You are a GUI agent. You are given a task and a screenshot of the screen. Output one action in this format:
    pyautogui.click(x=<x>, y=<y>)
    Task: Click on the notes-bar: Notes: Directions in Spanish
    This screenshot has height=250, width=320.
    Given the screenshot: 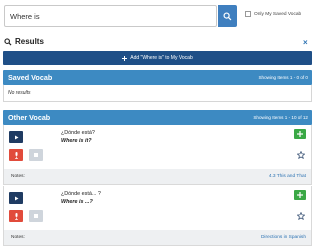 What is the action you would take?
    pyautogui.click(x=157, y=237)
    